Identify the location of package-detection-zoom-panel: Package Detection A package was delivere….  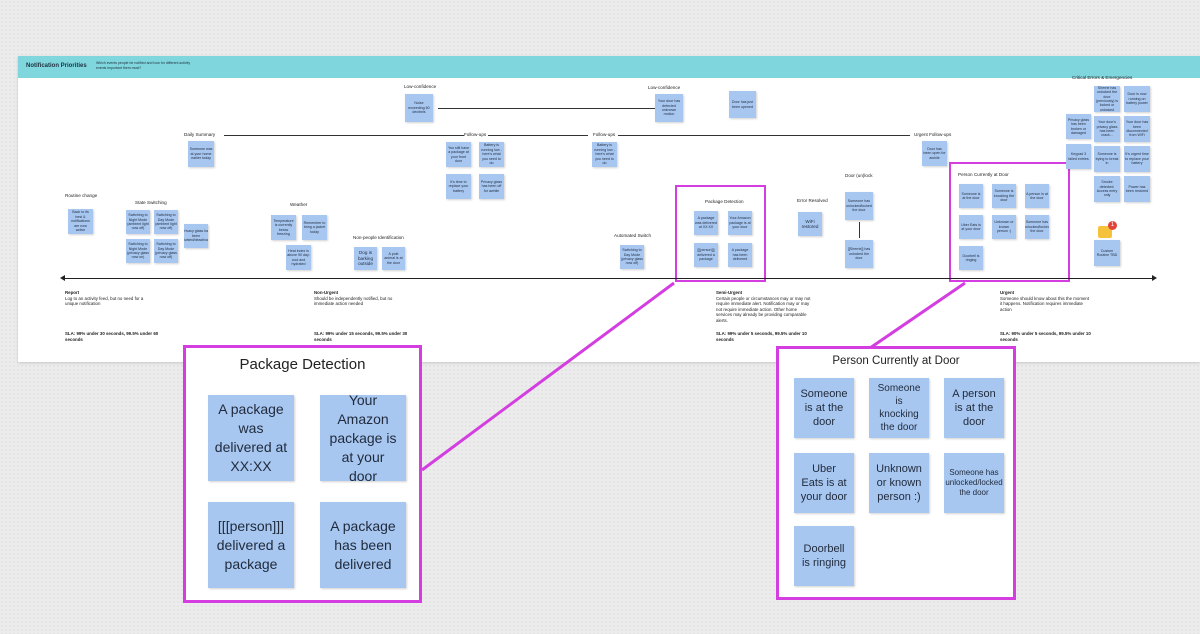
(302, 474).